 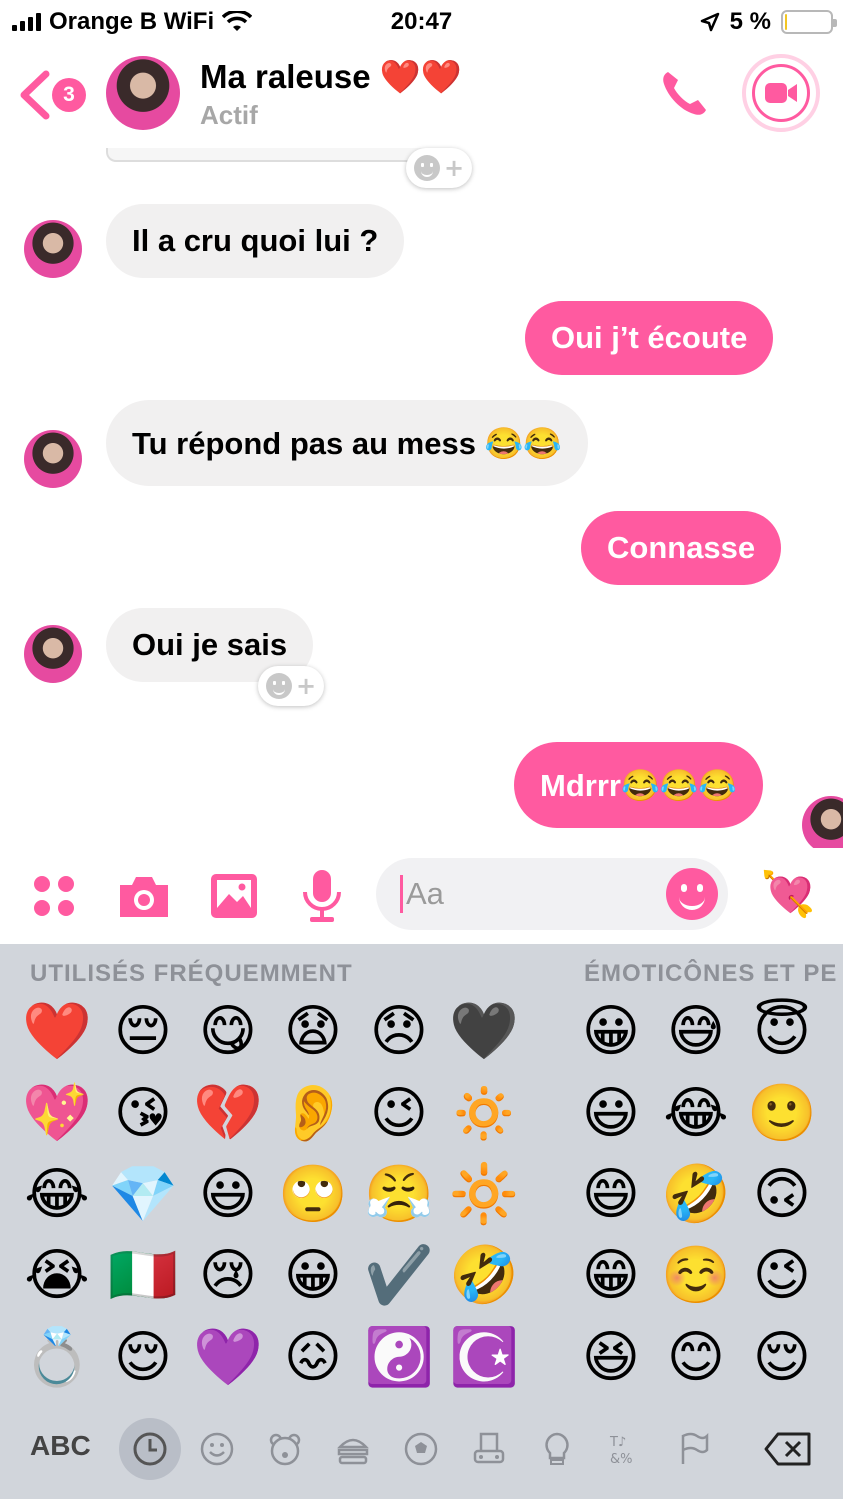 I want to click on emoji-key: ☪️, so click(x=484, y=1358).